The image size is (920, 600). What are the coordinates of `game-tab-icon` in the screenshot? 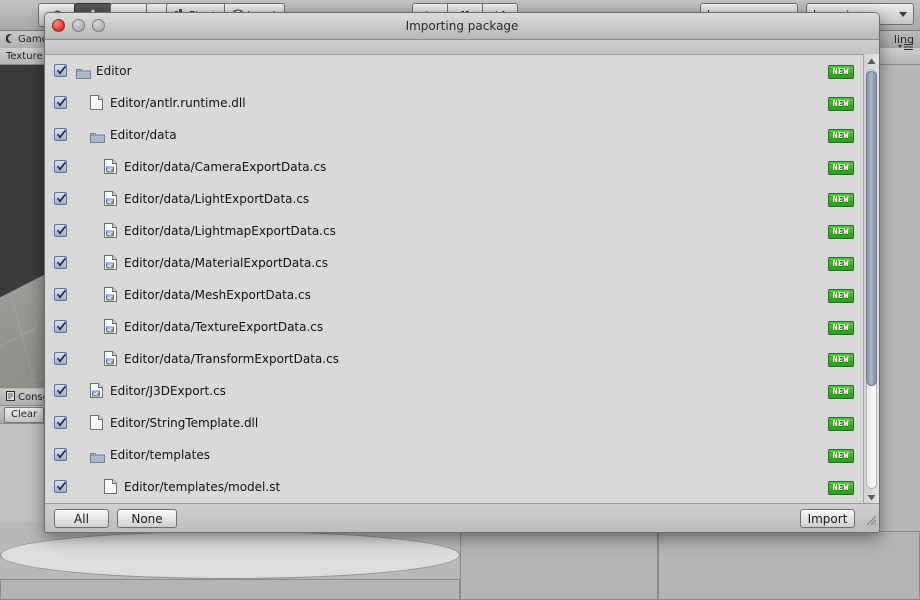 It's located at (10, 39).